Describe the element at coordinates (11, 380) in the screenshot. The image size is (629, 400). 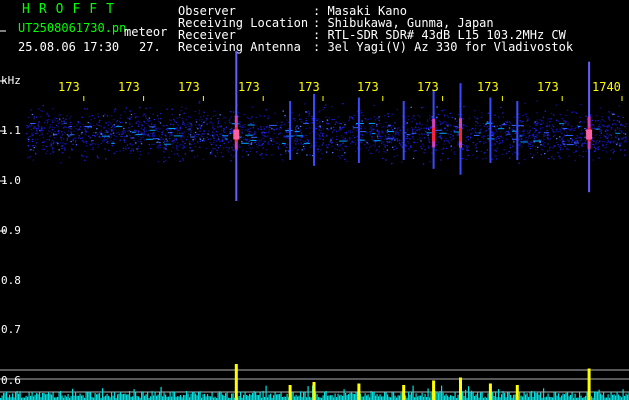
I see `y-tick-label: 0.6` at that location.